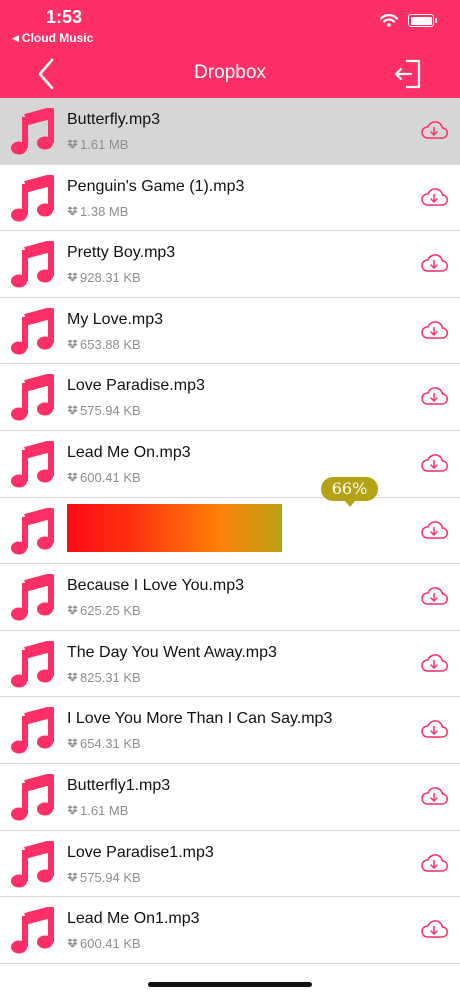 The image size is (460, 996). I want to click on battery-icon, so click(422, 20).